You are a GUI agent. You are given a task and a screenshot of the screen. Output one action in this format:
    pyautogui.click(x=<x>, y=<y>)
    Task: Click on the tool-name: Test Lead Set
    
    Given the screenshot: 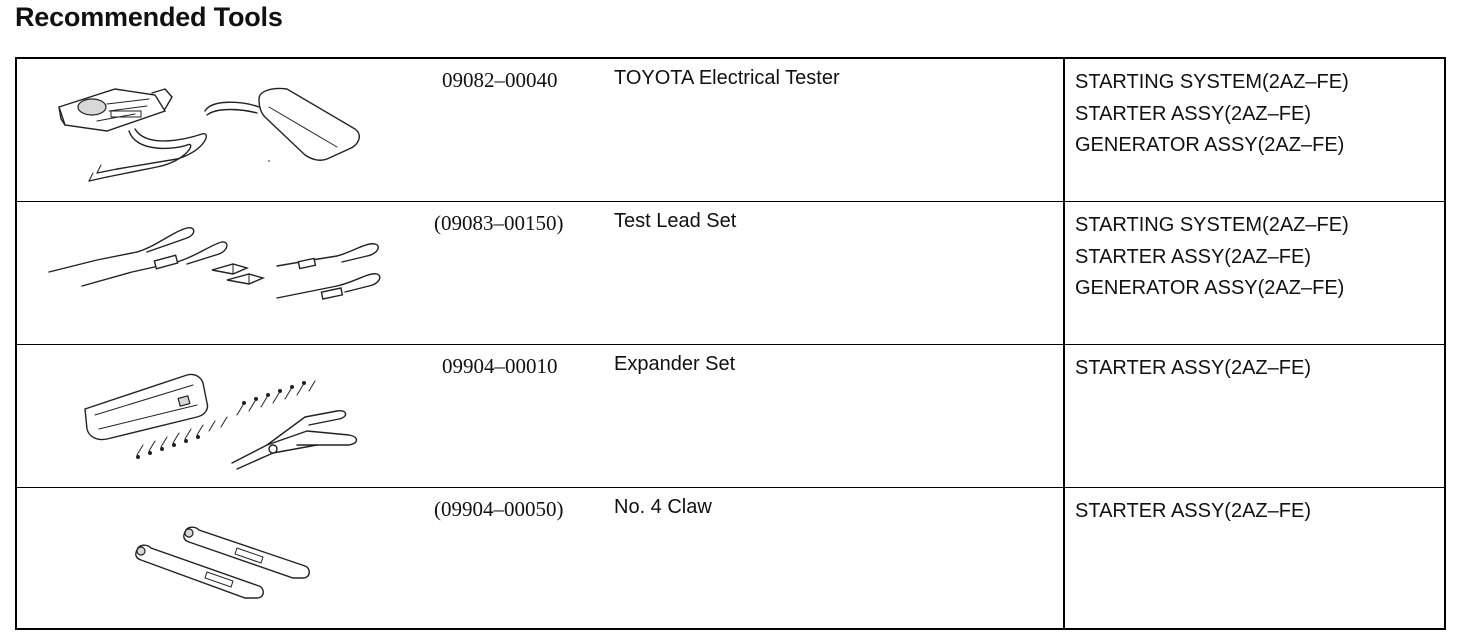 What is the action you would take?
    pyautogui.click(x=675, y=221)
    